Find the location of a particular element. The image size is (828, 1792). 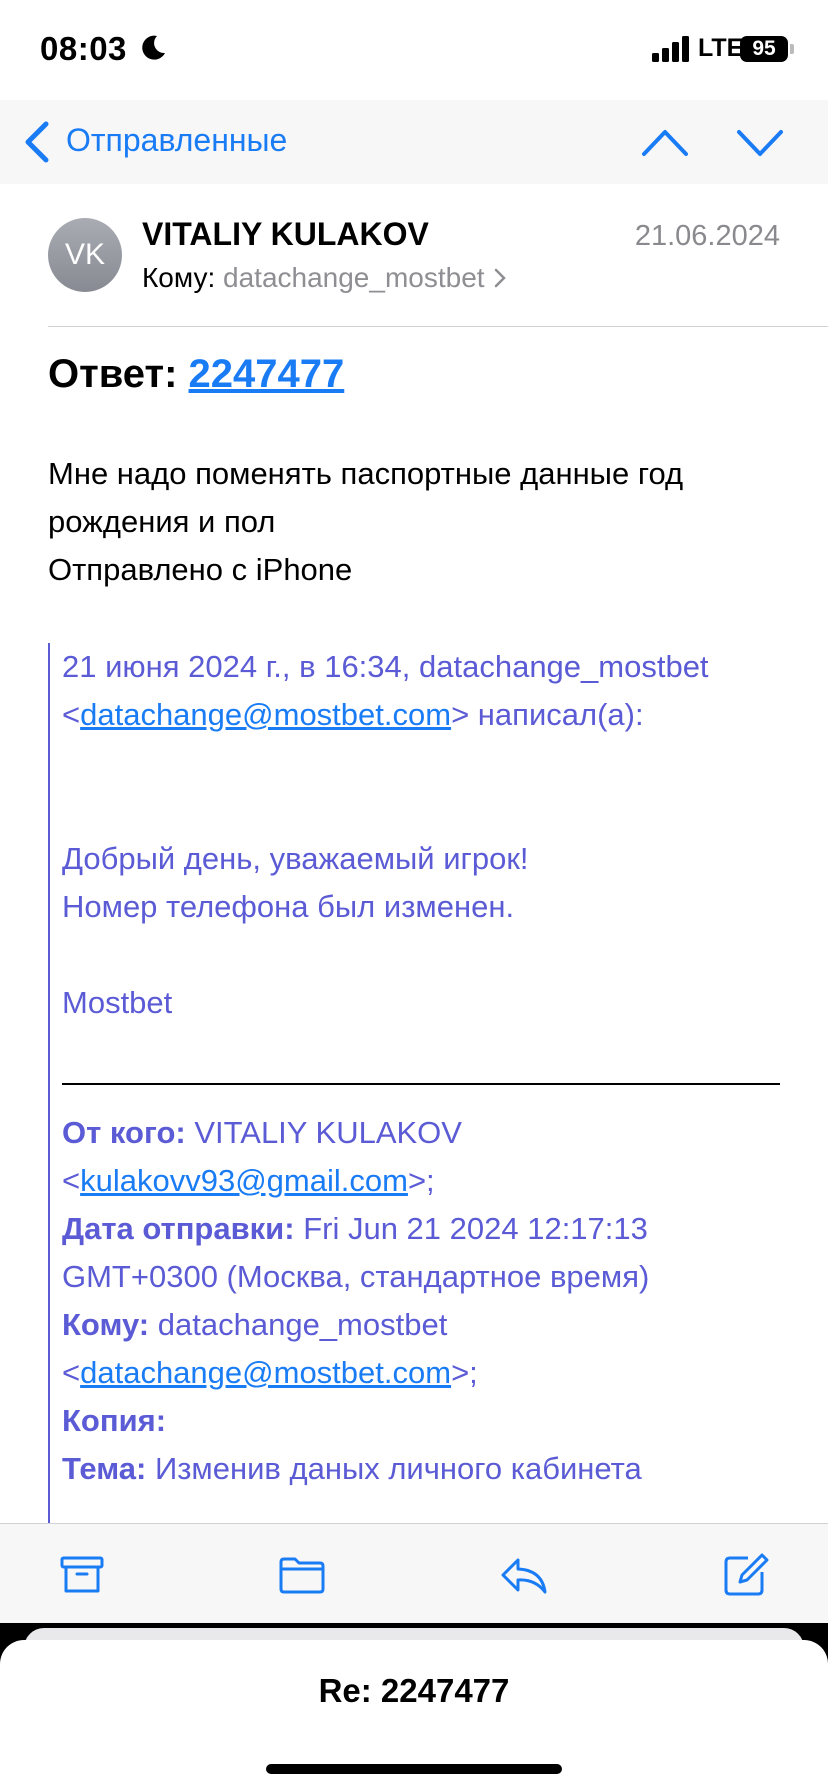

chevron-down-icon is located at coordinates (760, 142).